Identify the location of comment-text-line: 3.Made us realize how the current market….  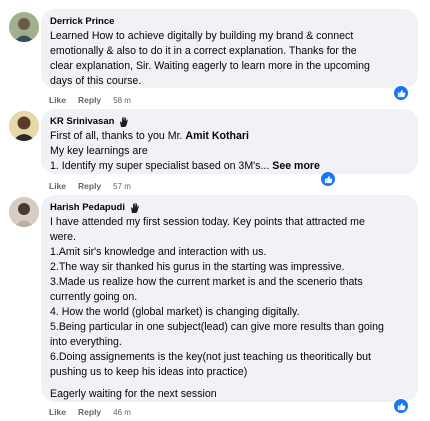
(206, 282).